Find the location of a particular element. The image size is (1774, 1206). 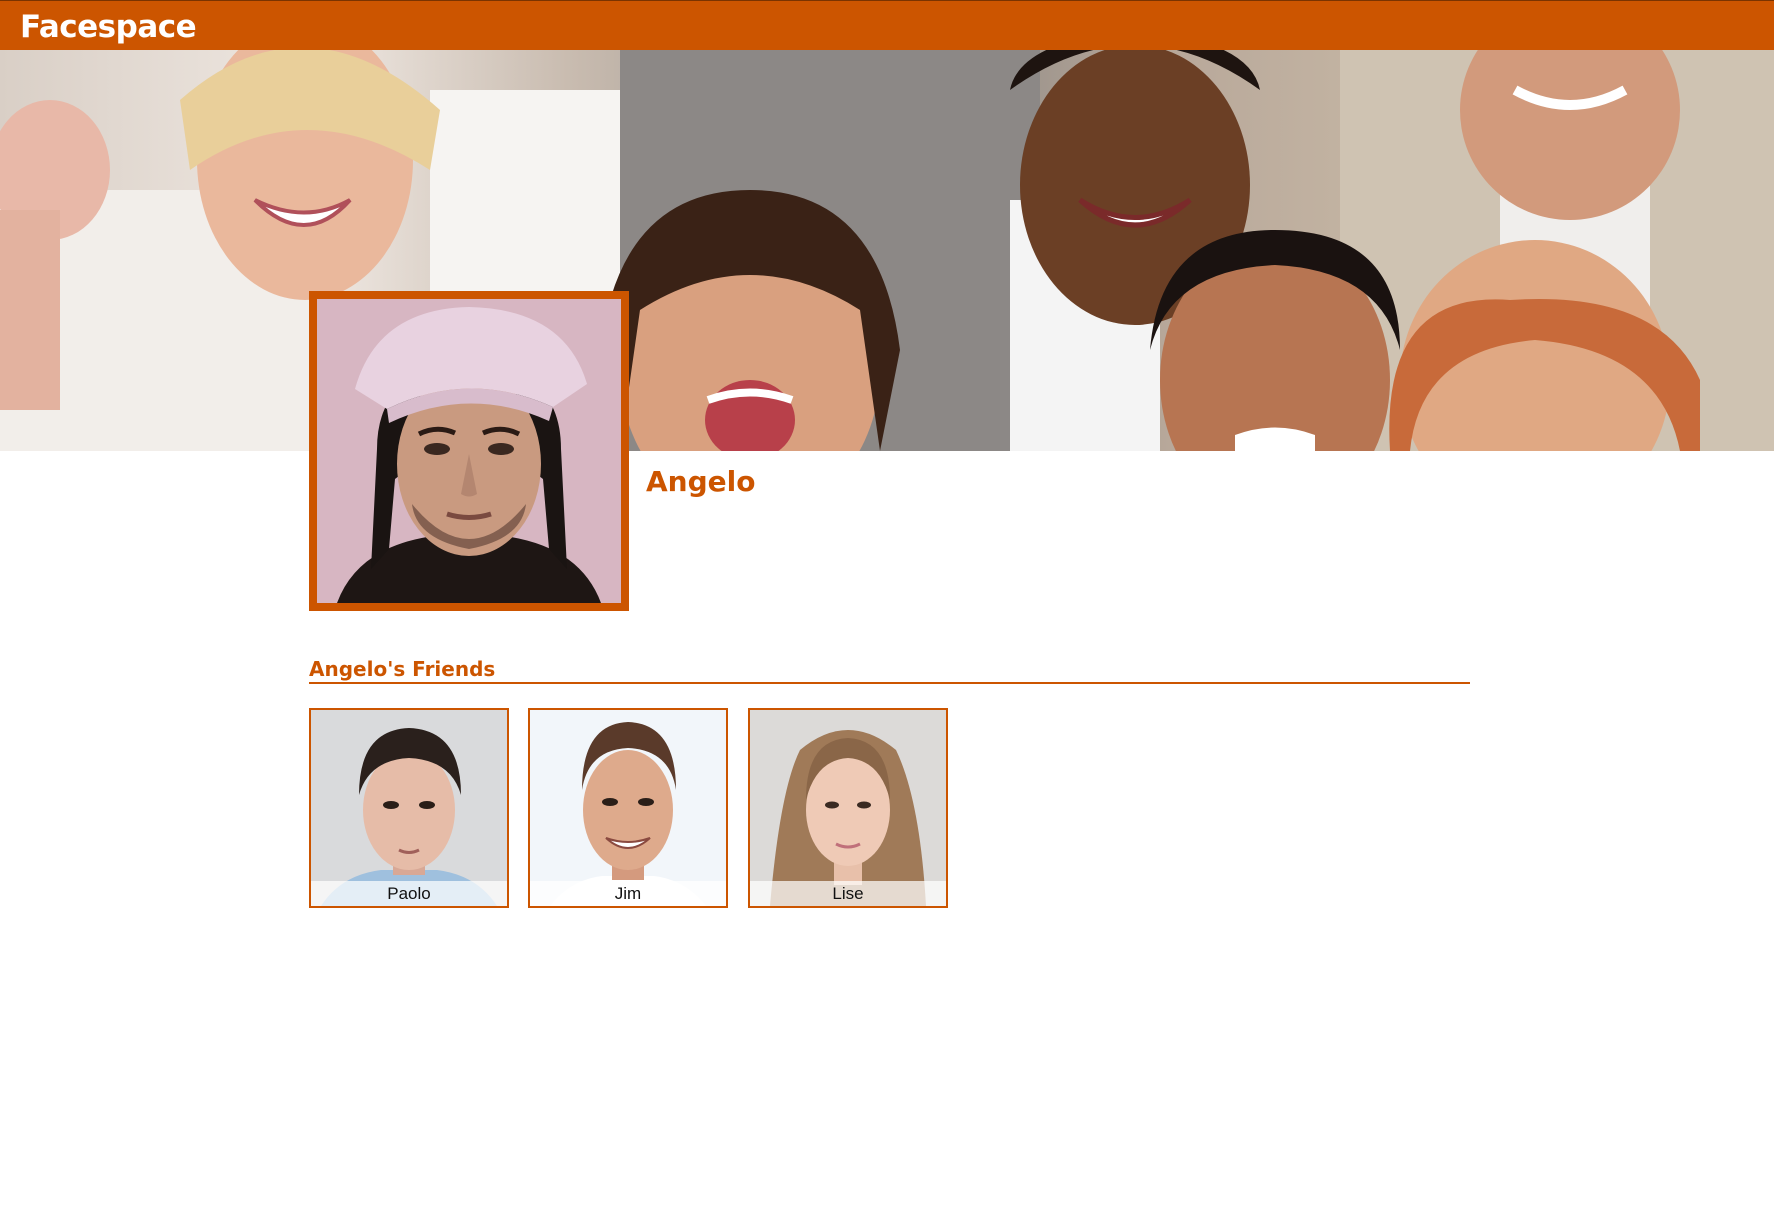

profile-avatar is located at coordinates (469, 451).